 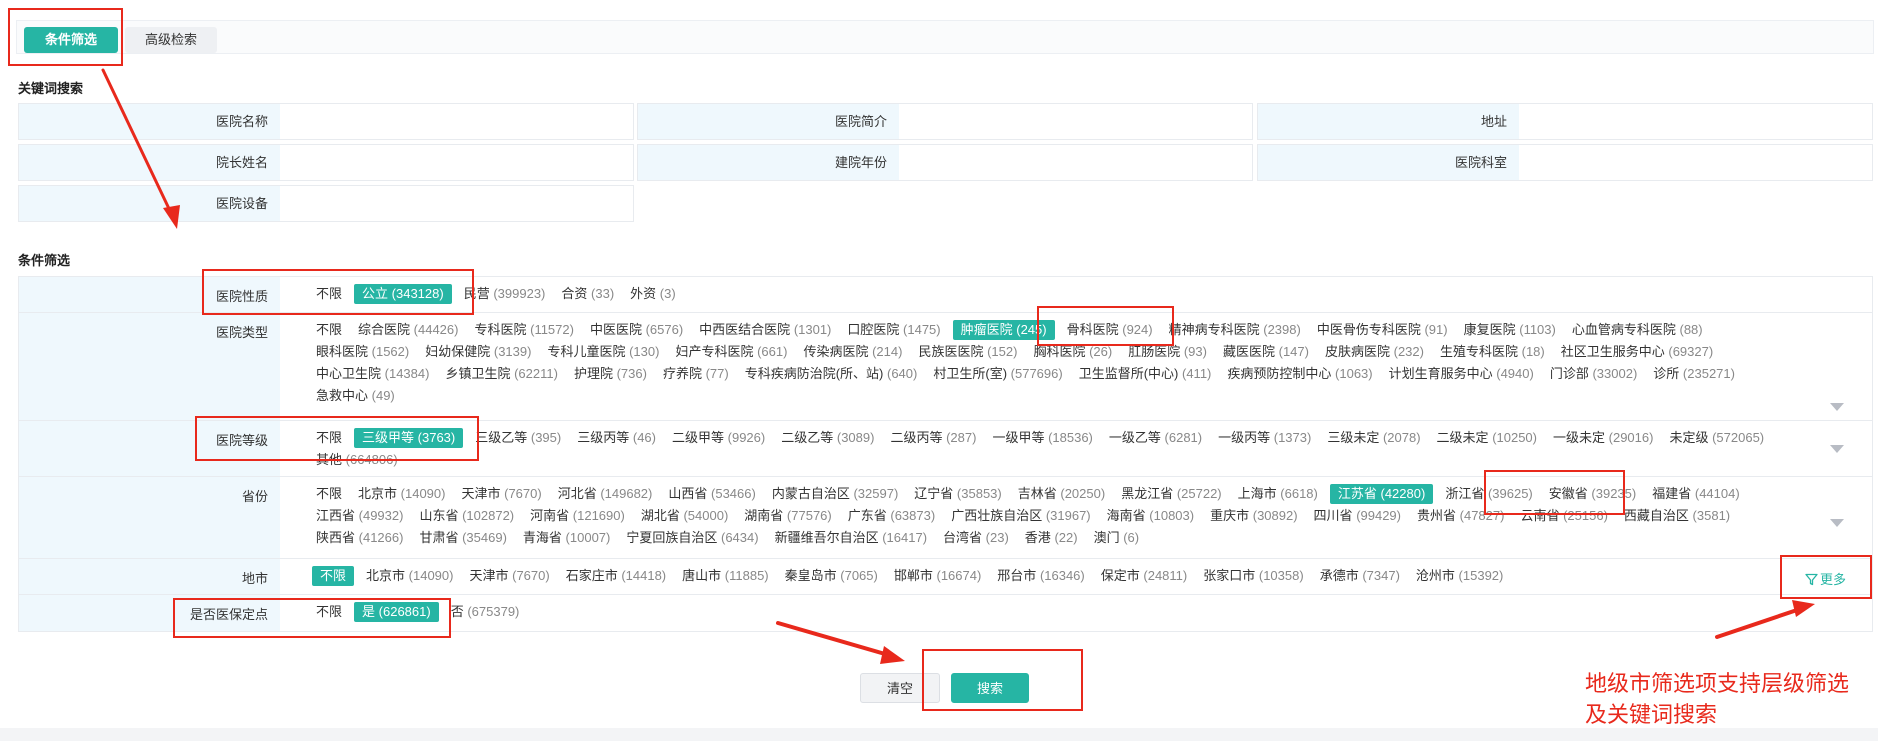 What do you see at coordinates (653, 294) in the screenshot?
I see `filter-option: 外资 (3)` at bounding box center [653, 294].